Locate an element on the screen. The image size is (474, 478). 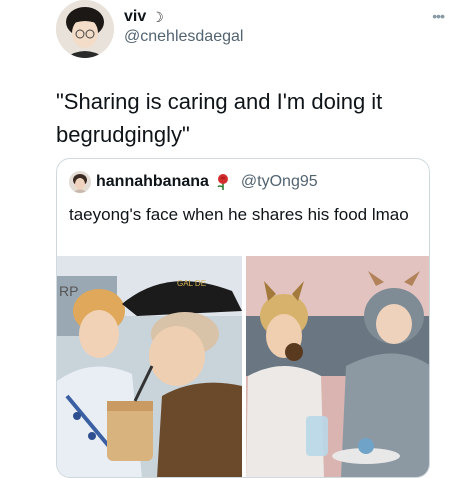
quoted-header: hannahbanana @tyOng95 is located at coordinates (193, 182).